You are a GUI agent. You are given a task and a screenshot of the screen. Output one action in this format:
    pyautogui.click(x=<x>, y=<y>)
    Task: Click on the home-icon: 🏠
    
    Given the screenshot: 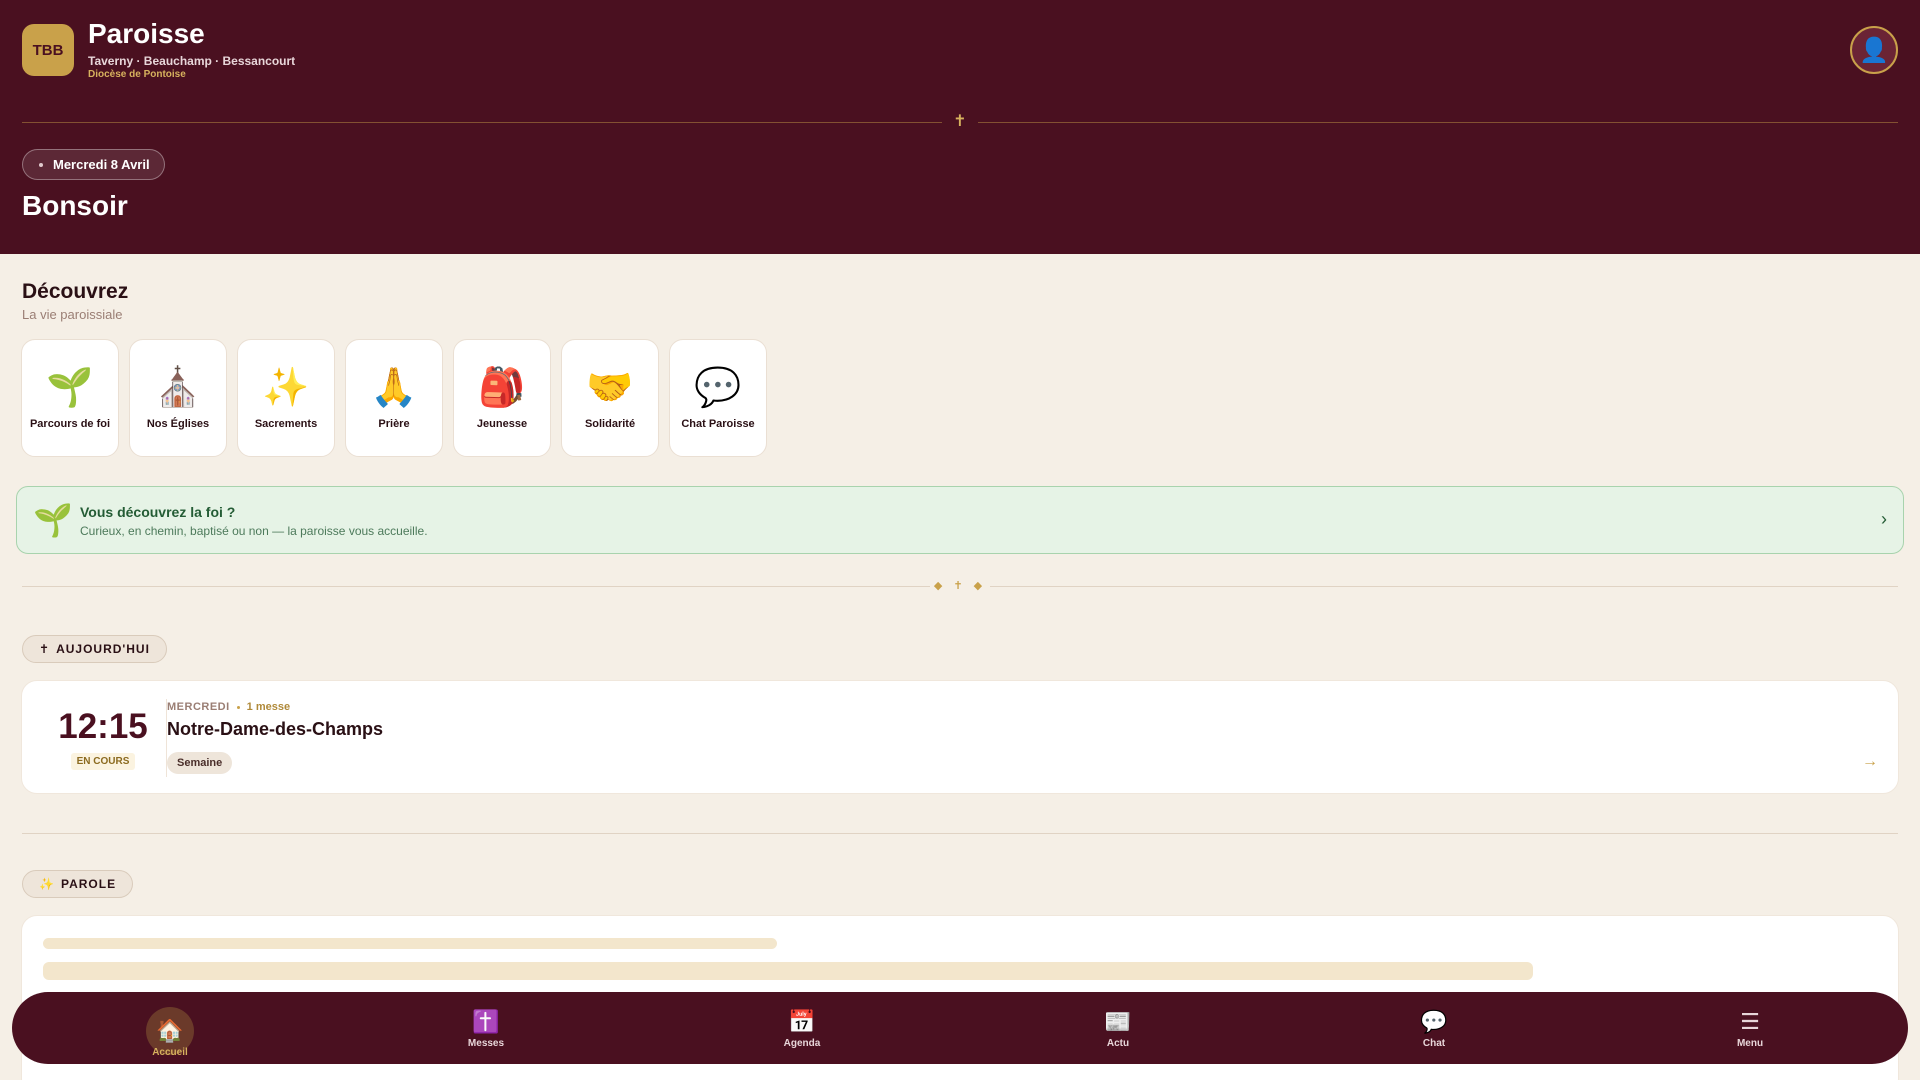 What is the action you would take?
    pyautogui.click(x=170, y=1030)
    